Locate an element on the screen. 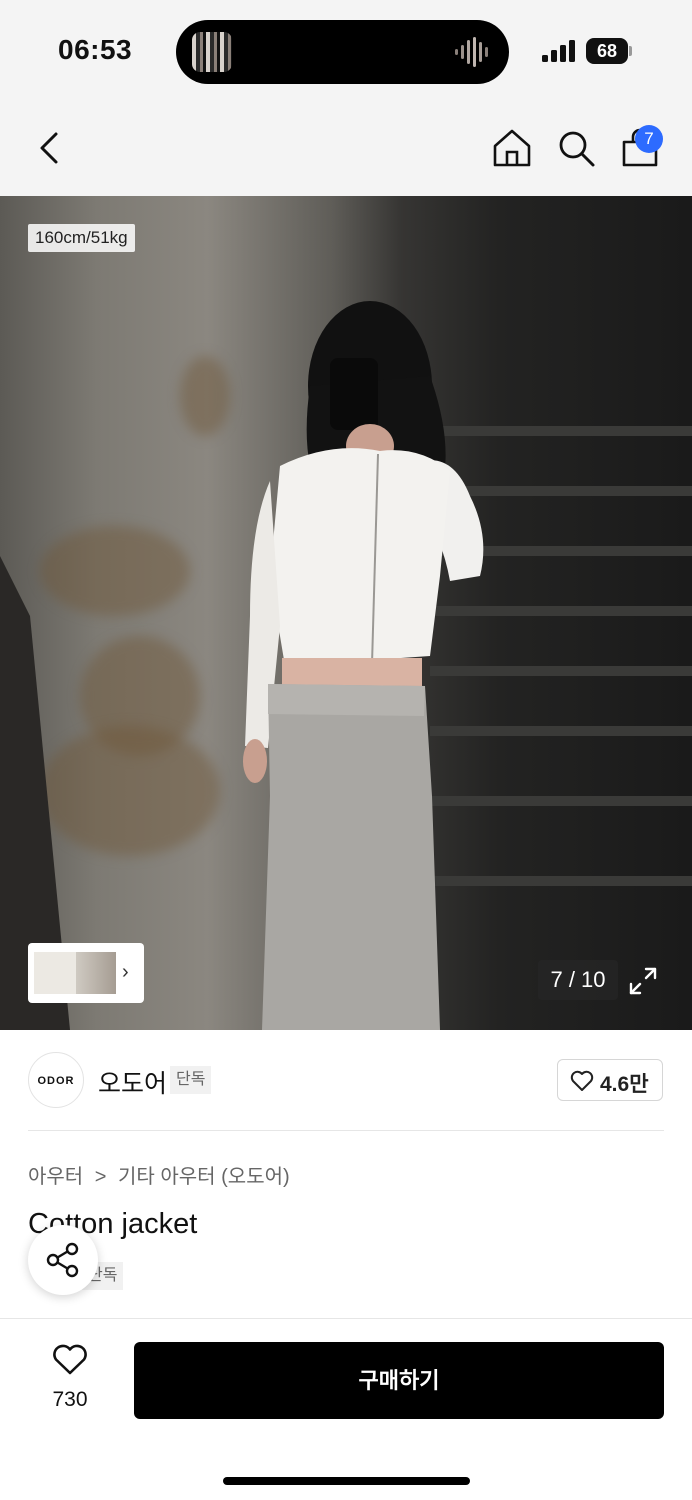 This screenshot has width=692, height=1500. image-page-counter: 7 / 10 is located at coordinates (578, 980).